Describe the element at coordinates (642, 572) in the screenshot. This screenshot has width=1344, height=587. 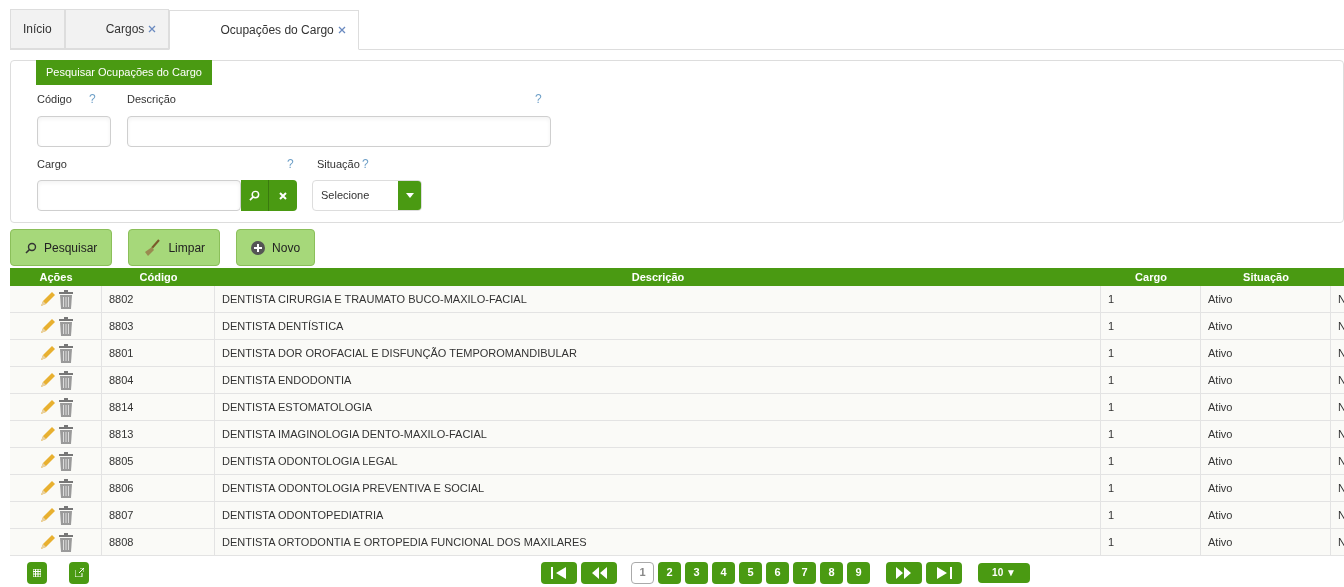
I see `page-button: 1` at that location.